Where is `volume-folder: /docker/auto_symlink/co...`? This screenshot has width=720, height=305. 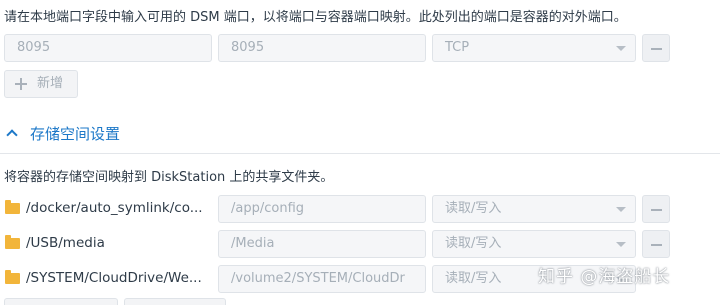 volume-folder: /docker/auto_symlink/co... is located at coordinates (106, 209).